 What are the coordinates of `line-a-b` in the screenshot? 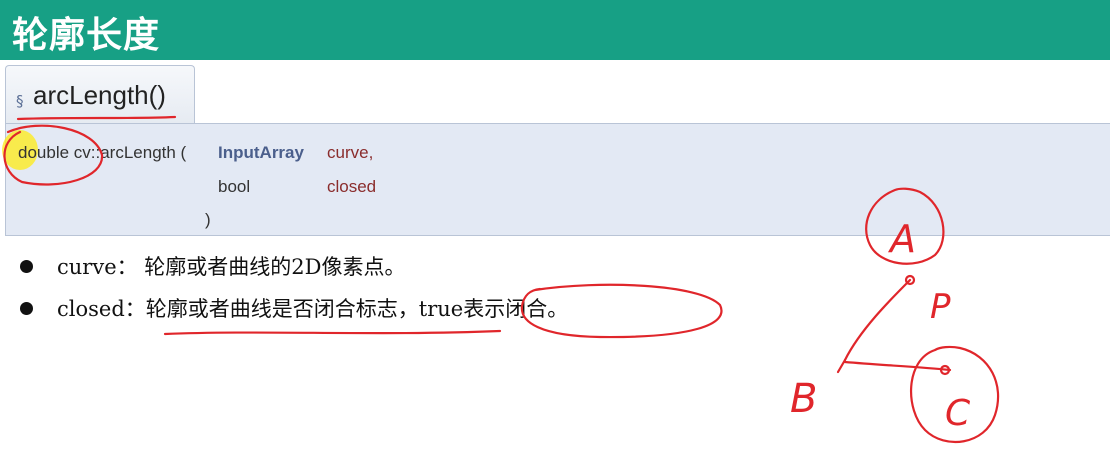 It's located at (877, 320).